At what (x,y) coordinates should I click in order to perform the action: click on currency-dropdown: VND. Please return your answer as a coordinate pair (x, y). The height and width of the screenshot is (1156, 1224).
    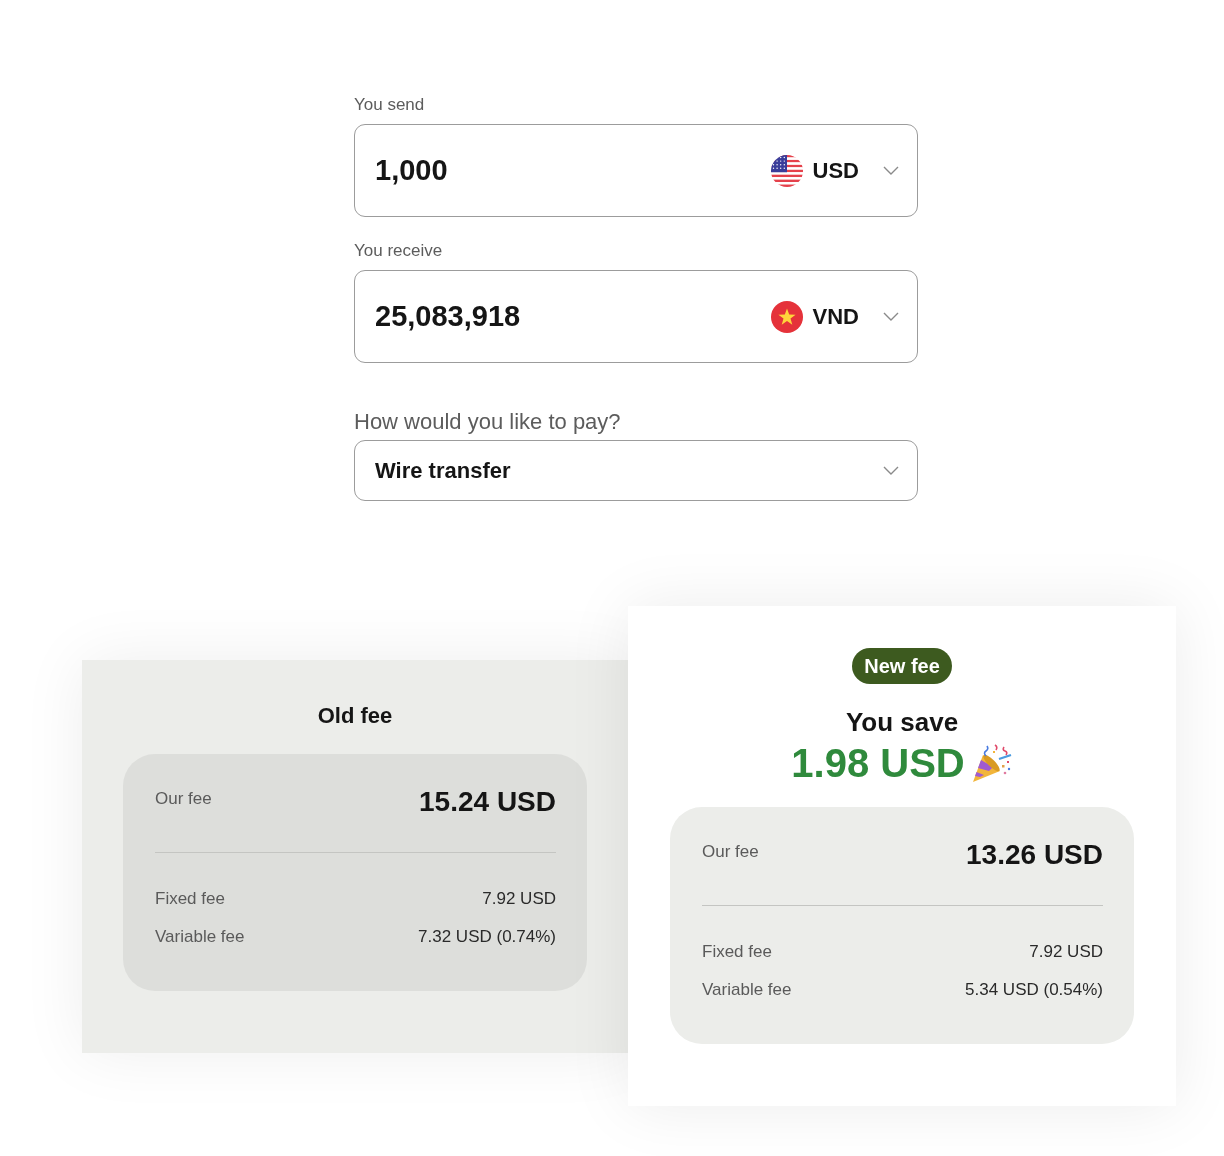
    Looking at the image, I should click on (834, 316).